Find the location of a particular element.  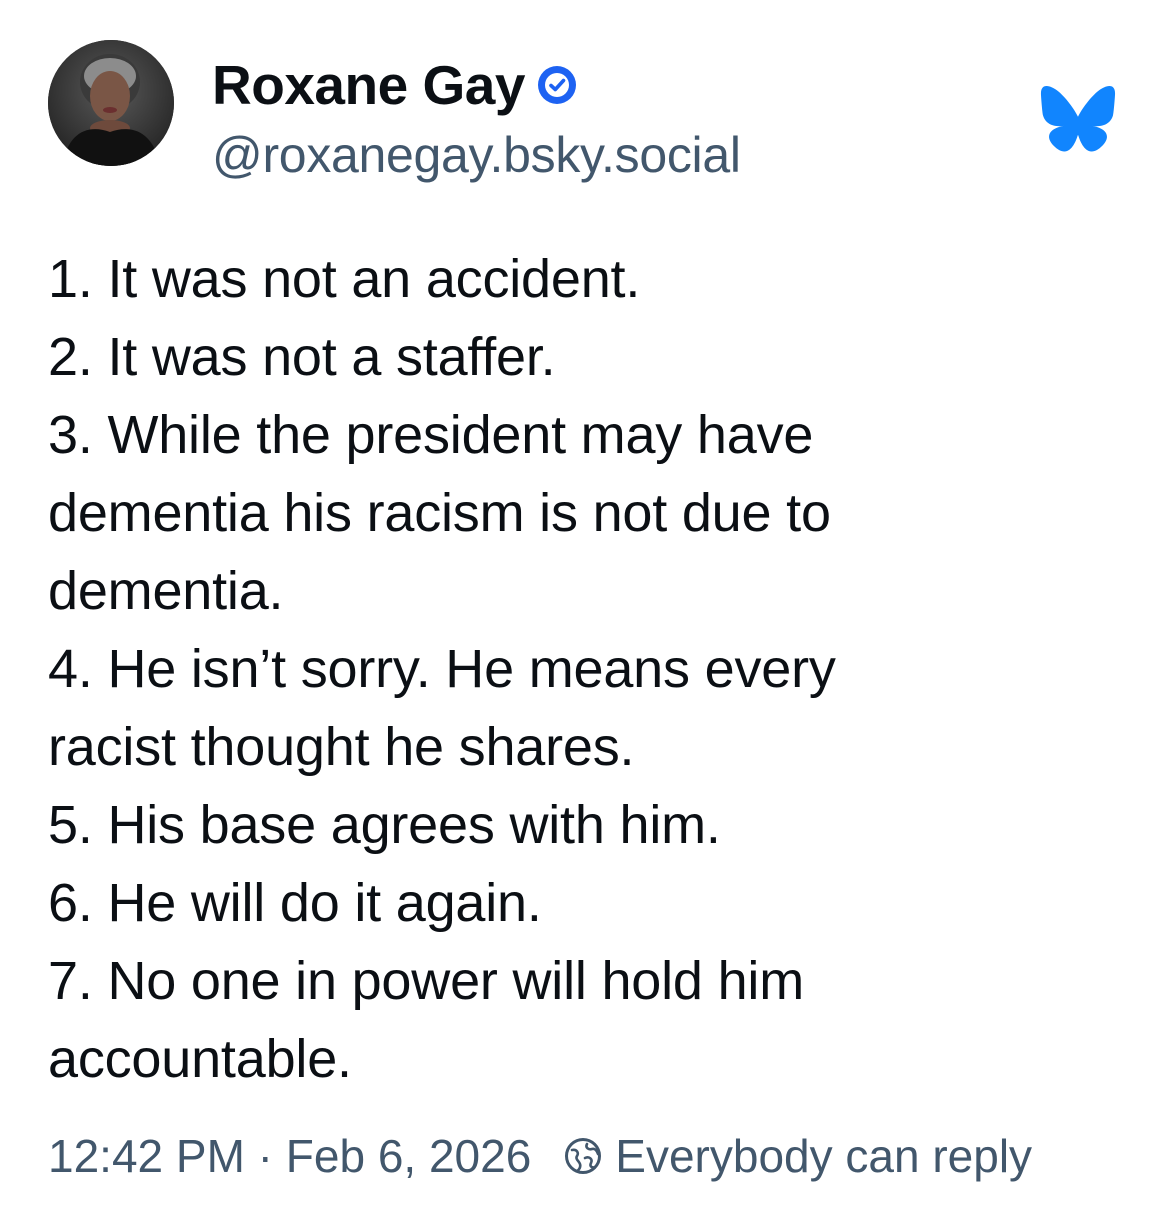

bluesky-butterfly-icon is located at coordinates (1078, 119).